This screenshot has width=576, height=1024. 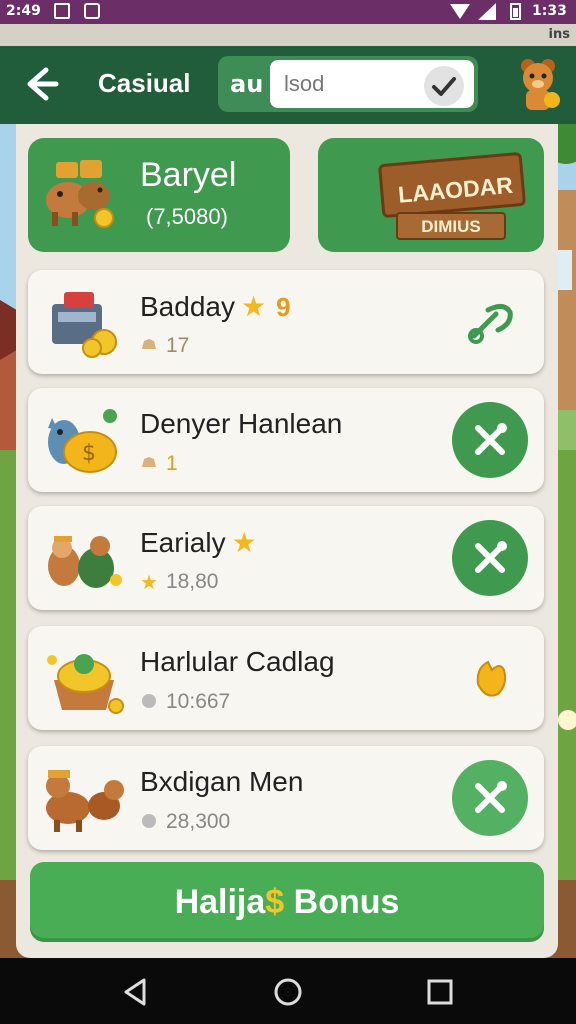 I want to click on leaderboard-sign: LAAODAR DIMIUS, so click(x=454, y=196).